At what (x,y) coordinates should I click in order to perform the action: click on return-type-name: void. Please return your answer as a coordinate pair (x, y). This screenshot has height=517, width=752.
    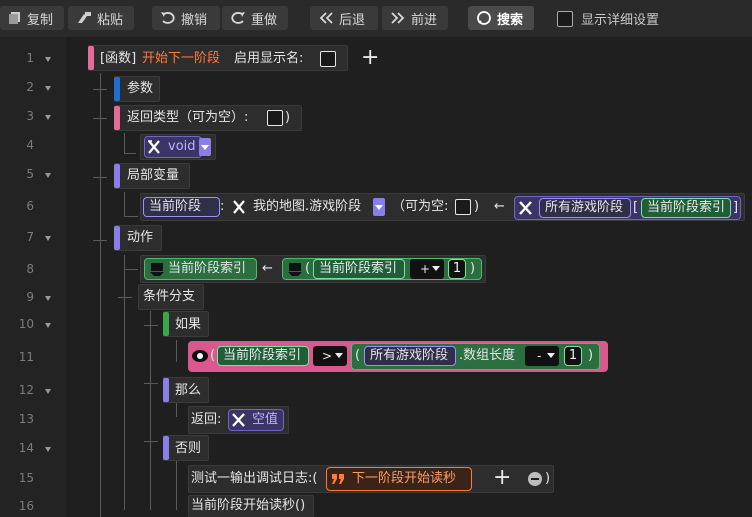
    Looking at the image, I should click on (182, 146).